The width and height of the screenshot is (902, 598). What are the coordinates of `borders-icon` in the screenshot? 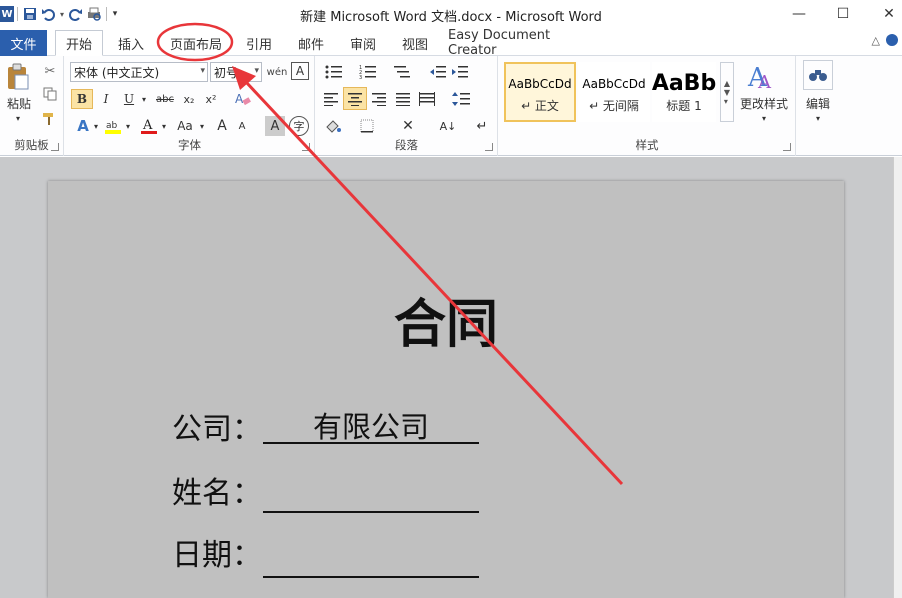 It's located at (367, 126).